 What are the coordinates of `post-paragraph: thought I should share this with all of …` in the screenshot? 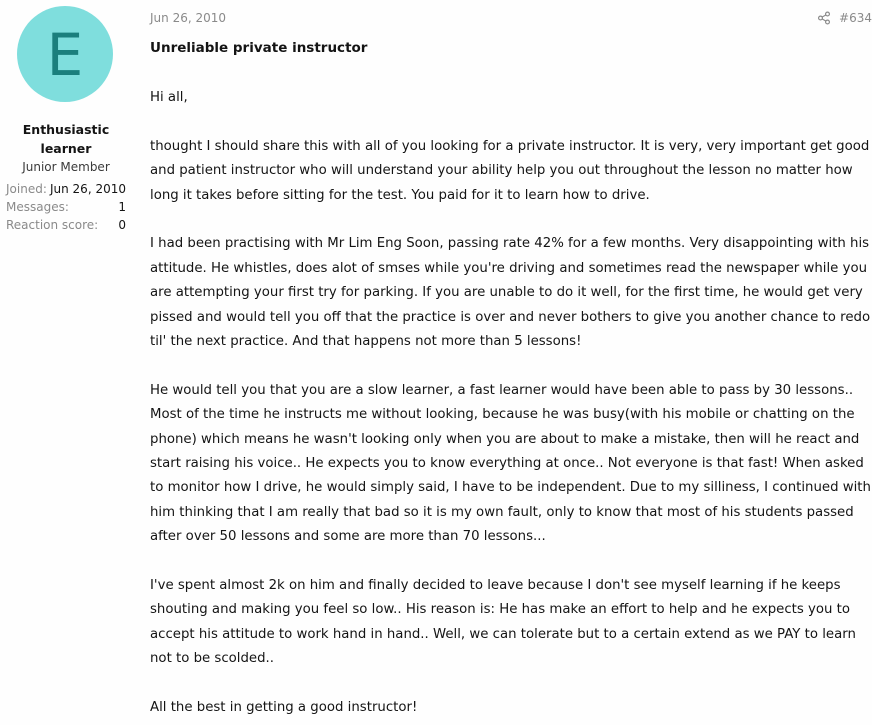 It's located at (510, 170).